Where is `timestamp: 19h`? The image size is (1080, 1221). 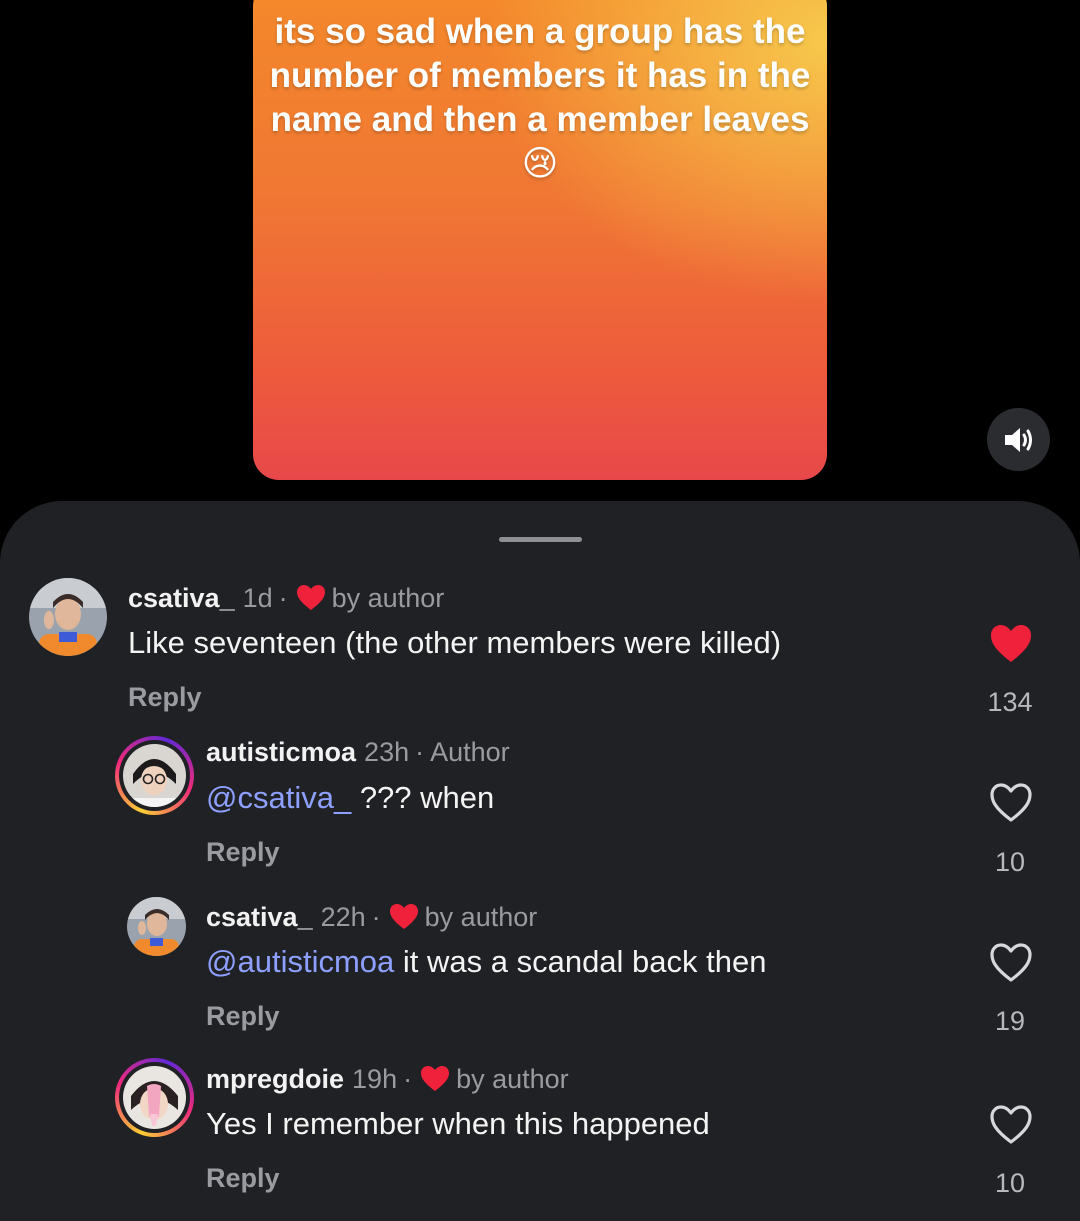 timestamp: 19h is located at coordinates (375, 1079).